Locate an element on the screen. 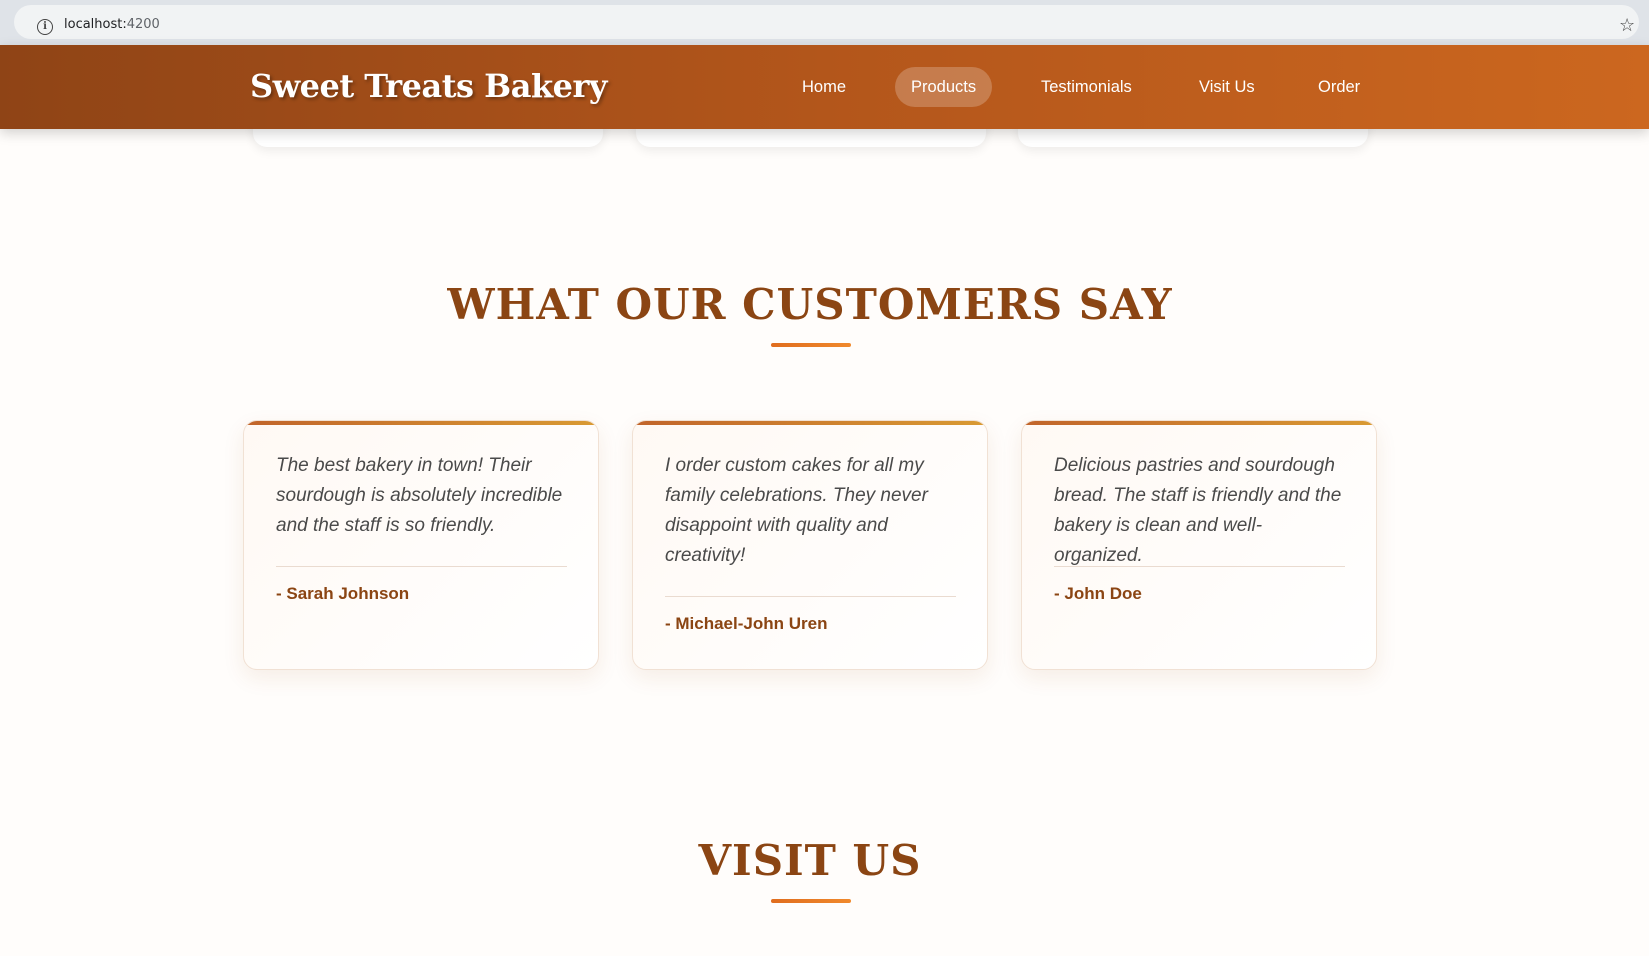 The height and width of the screenshot is (956, 1649). testimonials-heading: WHAT OUR CUSTOMERS SAY is located at coordinates (810, 304).